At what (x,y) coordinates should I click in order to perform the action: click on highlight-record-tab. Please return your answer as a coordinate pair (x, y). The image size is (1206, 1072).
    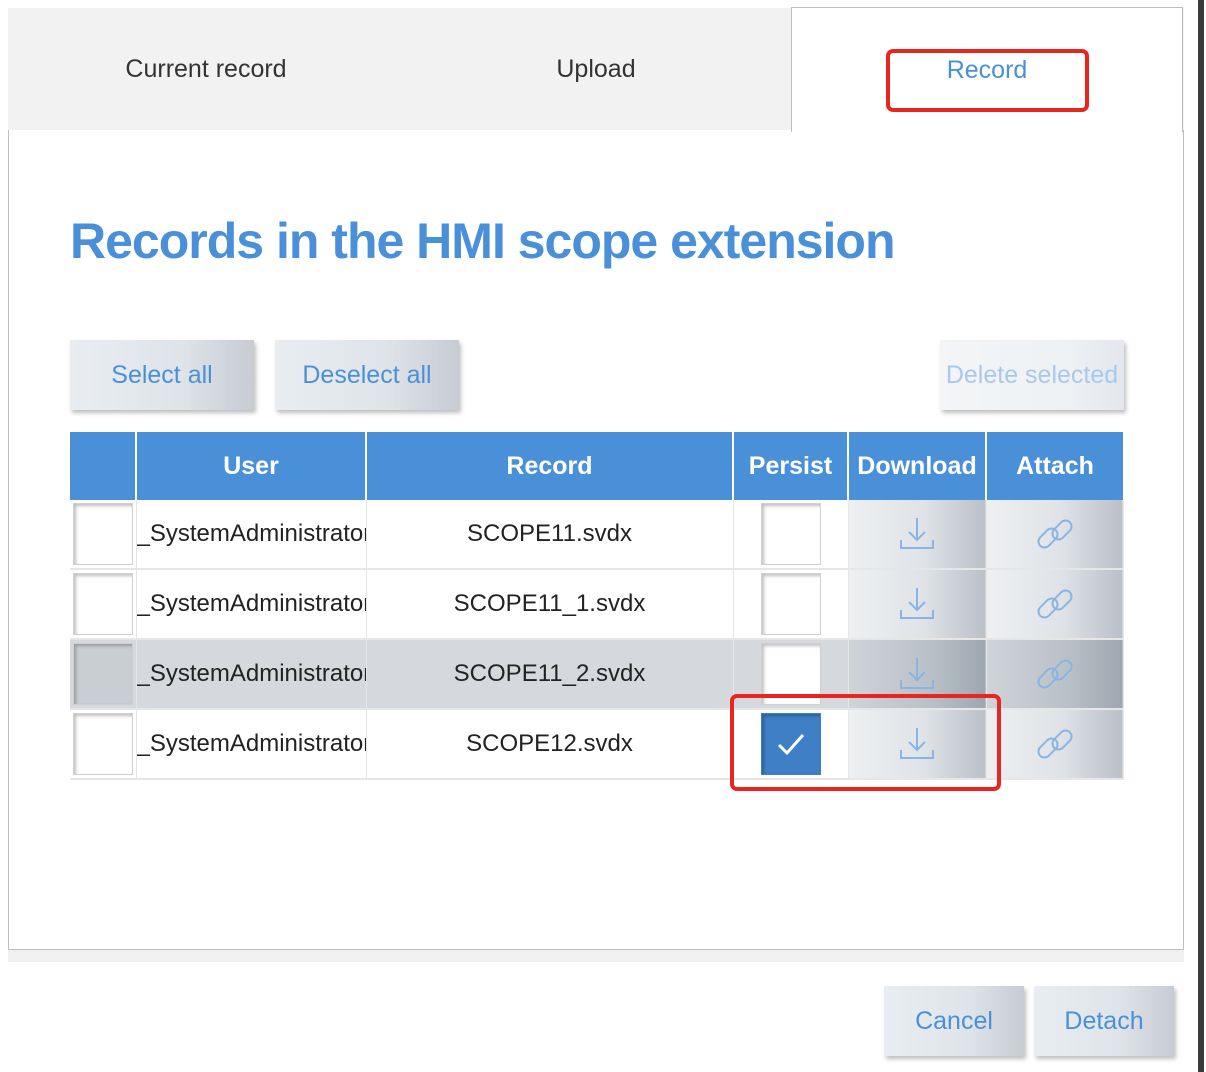
    Looking at the image, I should click on (987, 80).